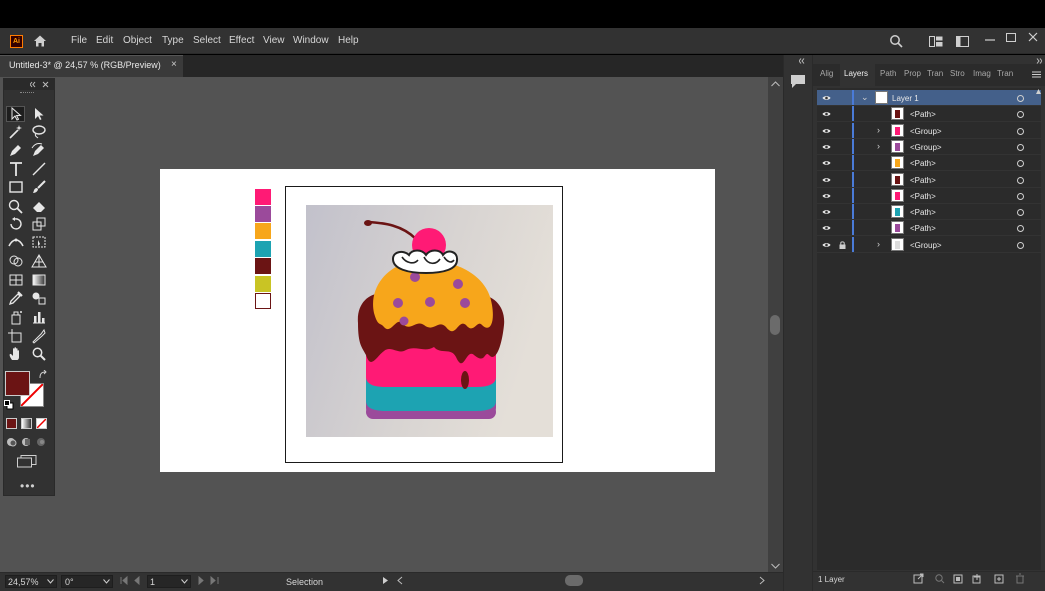  What do you see at coordinates (804, 61) in the screenshot?
I see `expand-panels-icon` at bounding box center [804, 61].